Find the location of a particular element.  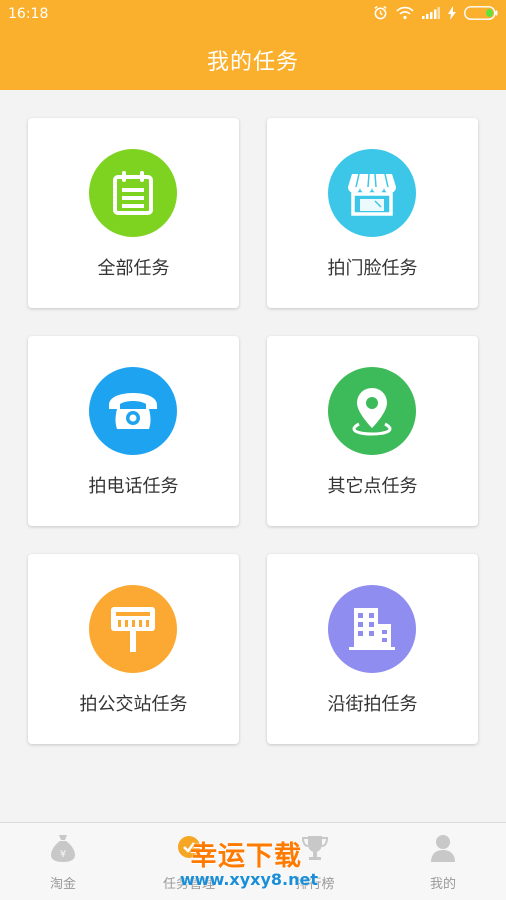

page-title: 我的任务 is located at coordinates (252, 62).